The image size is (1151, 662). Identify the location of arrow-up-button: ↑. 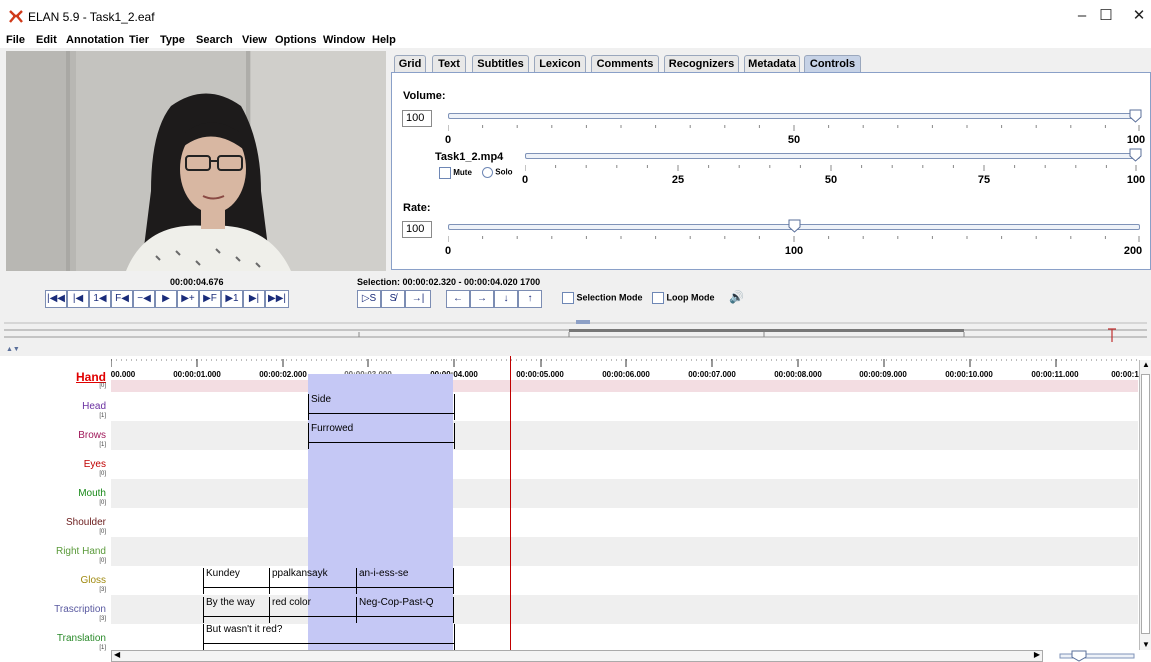
(530, 299).